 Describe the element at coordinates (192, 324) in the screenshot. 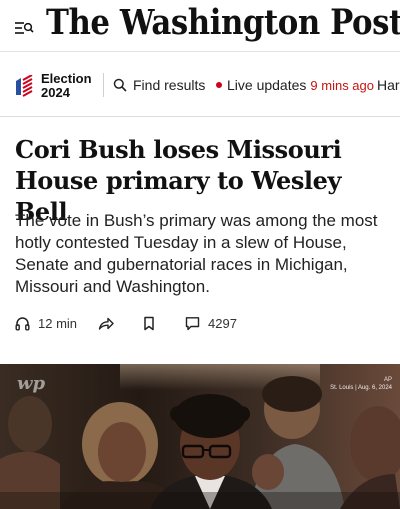

I see `comment-icon` at that location.